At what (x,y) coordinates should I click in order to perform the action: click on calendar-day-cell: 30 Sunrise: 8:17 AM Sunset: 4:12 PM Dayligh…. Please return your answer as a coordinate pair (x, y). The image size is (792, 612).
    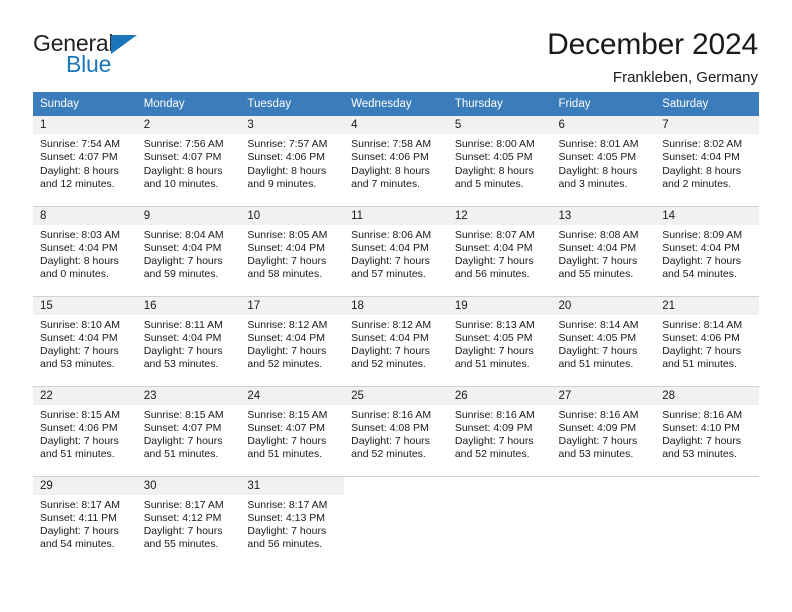
    Looking at the image, I should click on (188, 520).